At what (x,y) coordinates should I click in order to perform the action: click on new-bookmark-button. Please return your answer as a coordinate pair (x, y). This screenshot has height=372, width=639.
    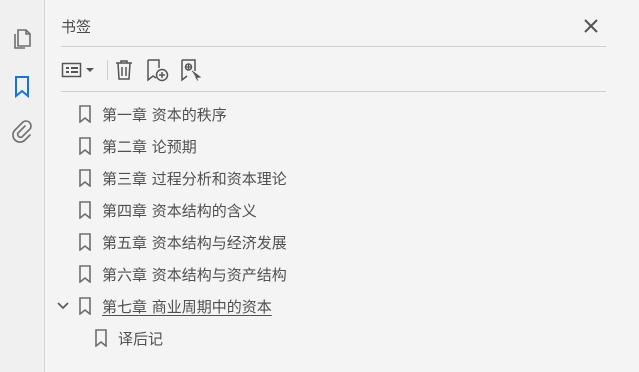
    Looking at the image, I should click on (158, 70).